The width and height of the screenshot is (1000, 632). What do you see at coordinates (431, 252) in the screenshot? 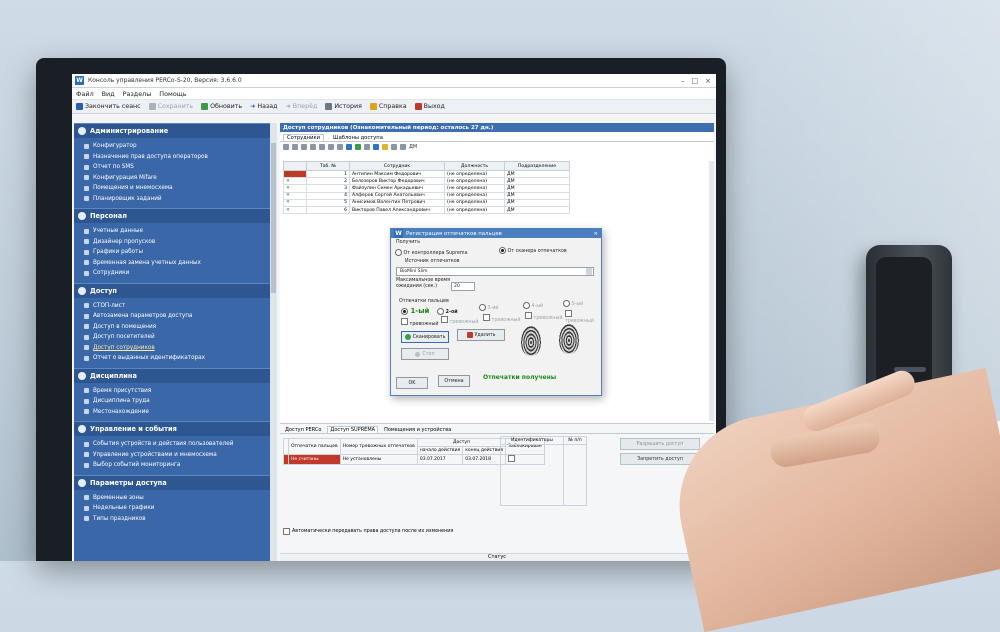
I see `from-controller-radio: От контроллера Suprema` at bounding box center [431, 252].